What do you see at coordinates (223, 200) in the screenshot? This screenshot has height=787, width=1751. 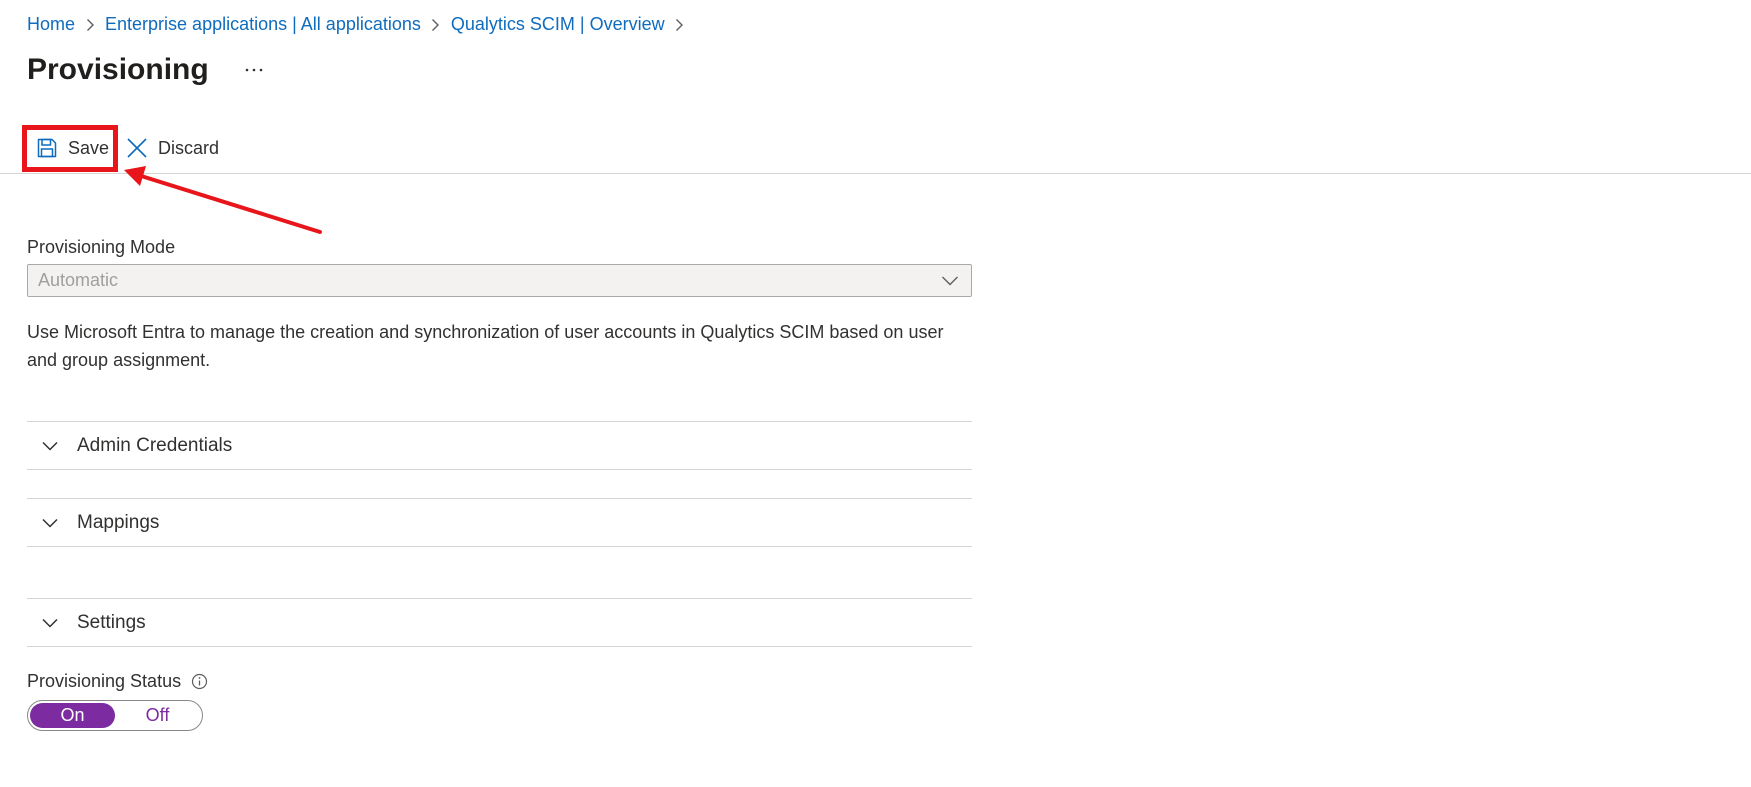 I see `annotation-arrow` at bounding box center [223, 200].